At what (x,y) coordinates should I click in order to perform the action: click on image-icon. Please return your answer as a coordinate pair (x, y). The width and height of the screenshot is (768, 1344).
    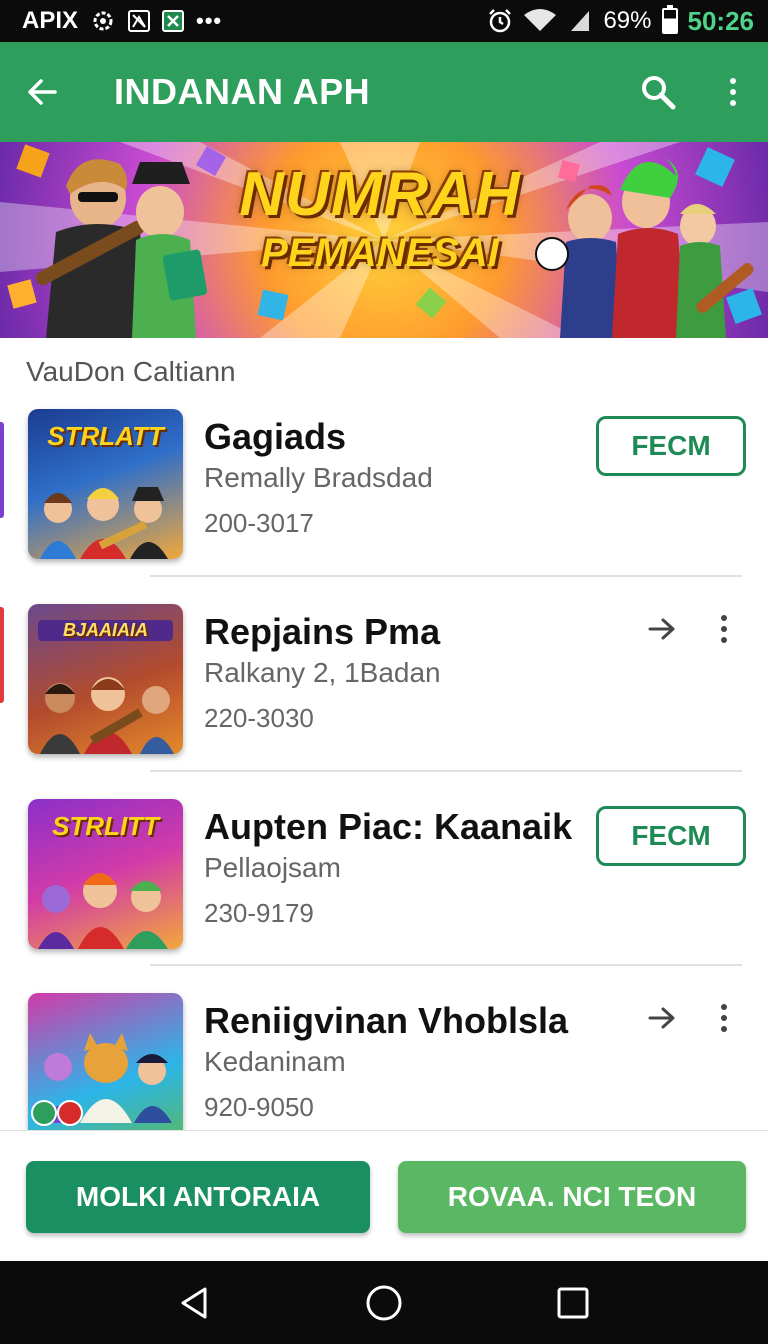
    Looking at the image, I should click on (139, 21).